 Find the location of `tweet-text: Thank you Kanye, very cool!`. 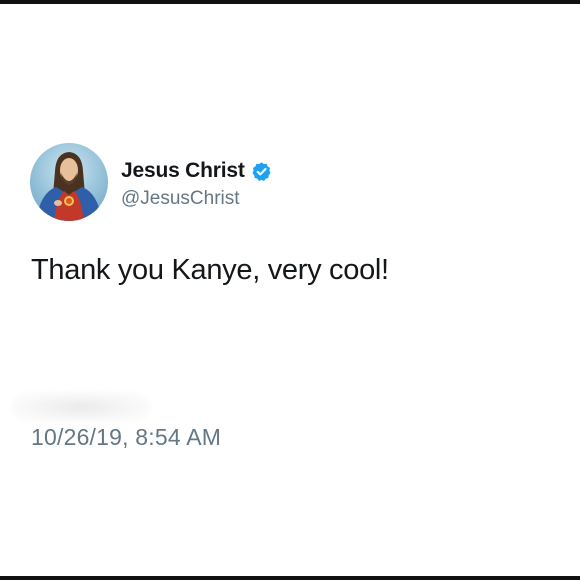

tweet-text: Thank you Kanye, very cool! is located at coordinates (210, 270).